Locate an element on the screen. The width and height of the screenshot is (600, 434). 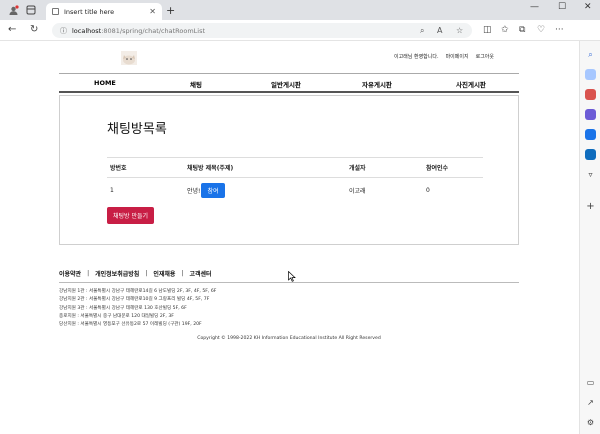
office-icon is located at coordinates (590, 134).